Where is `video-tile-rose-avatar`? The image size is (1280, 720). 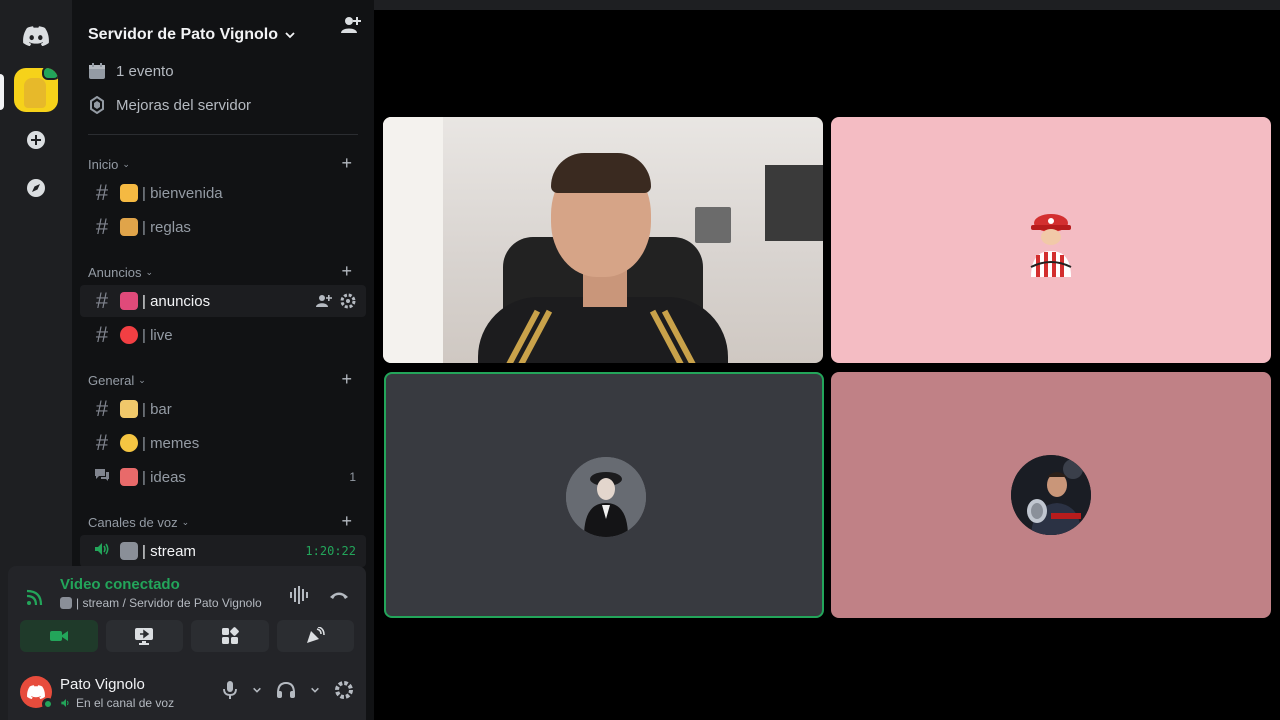 video-tile-rose-avatar is located at coordinates (1051, 495).